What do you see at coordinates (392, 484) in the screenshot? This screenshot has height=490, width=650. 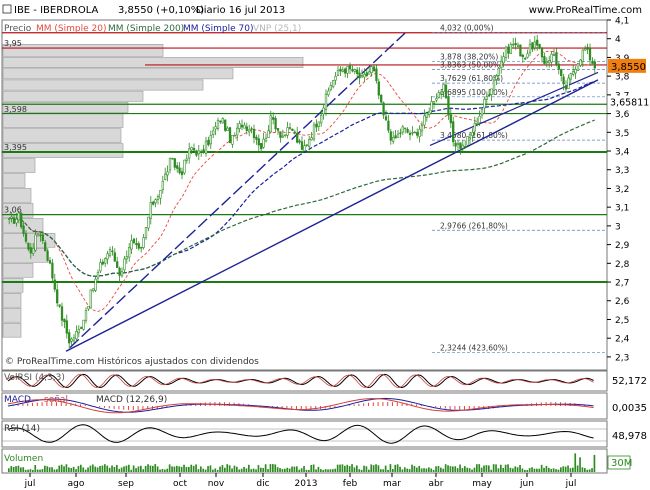 I see `x-tick-label: mar` at bounding box center [392, 484].